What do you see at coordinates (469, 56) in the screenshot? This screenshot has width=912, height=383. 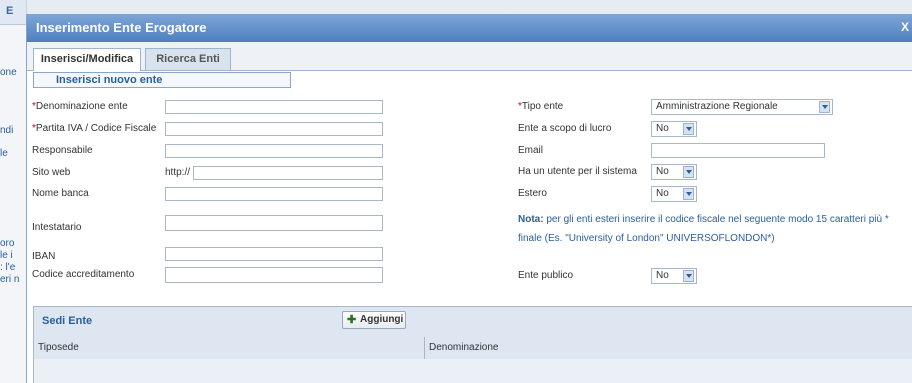 I see `tab-strip: Inserisci/Modifica Ricerca Enti` at bounding box center [469, 56].